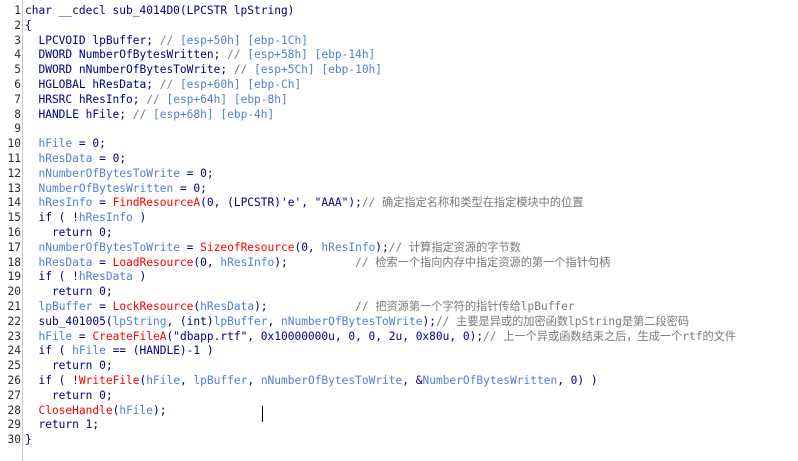 The width and height of the screenshot is (798, 461). What do you see at coordinates (150, 114) in the screenshot?
I see `code-text: HANDLE hFile; // [esp+68h] [ebp-4h]` at bounding box center [150, 114].